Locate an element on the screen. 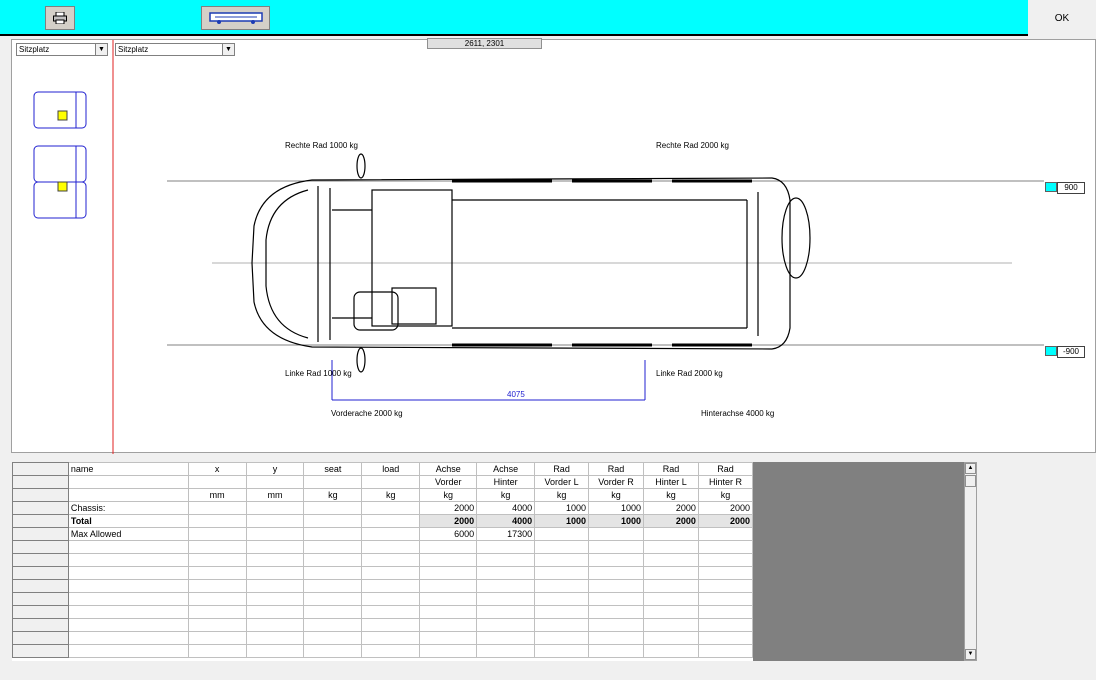 The height and width of the screenshot is (680, 1096). column-header: y is located at coordinates (275, 469).